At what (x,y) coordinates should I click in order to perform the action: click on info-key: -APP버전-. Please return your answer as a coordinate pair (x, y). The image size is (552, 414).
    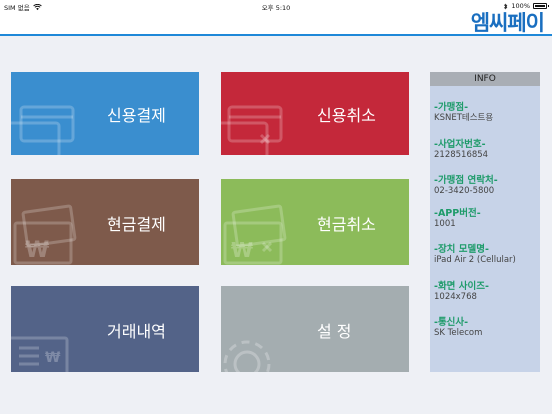
    Looking at the image, I should click on (457, 213).